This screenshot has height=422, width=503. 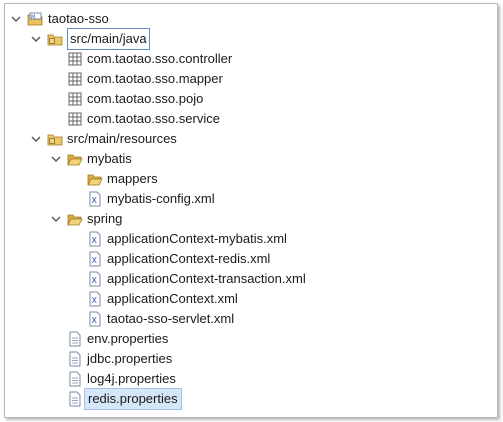 I want to click on tree-item-package: com.taotao.sso.pojo, so click(x=251, y=99).